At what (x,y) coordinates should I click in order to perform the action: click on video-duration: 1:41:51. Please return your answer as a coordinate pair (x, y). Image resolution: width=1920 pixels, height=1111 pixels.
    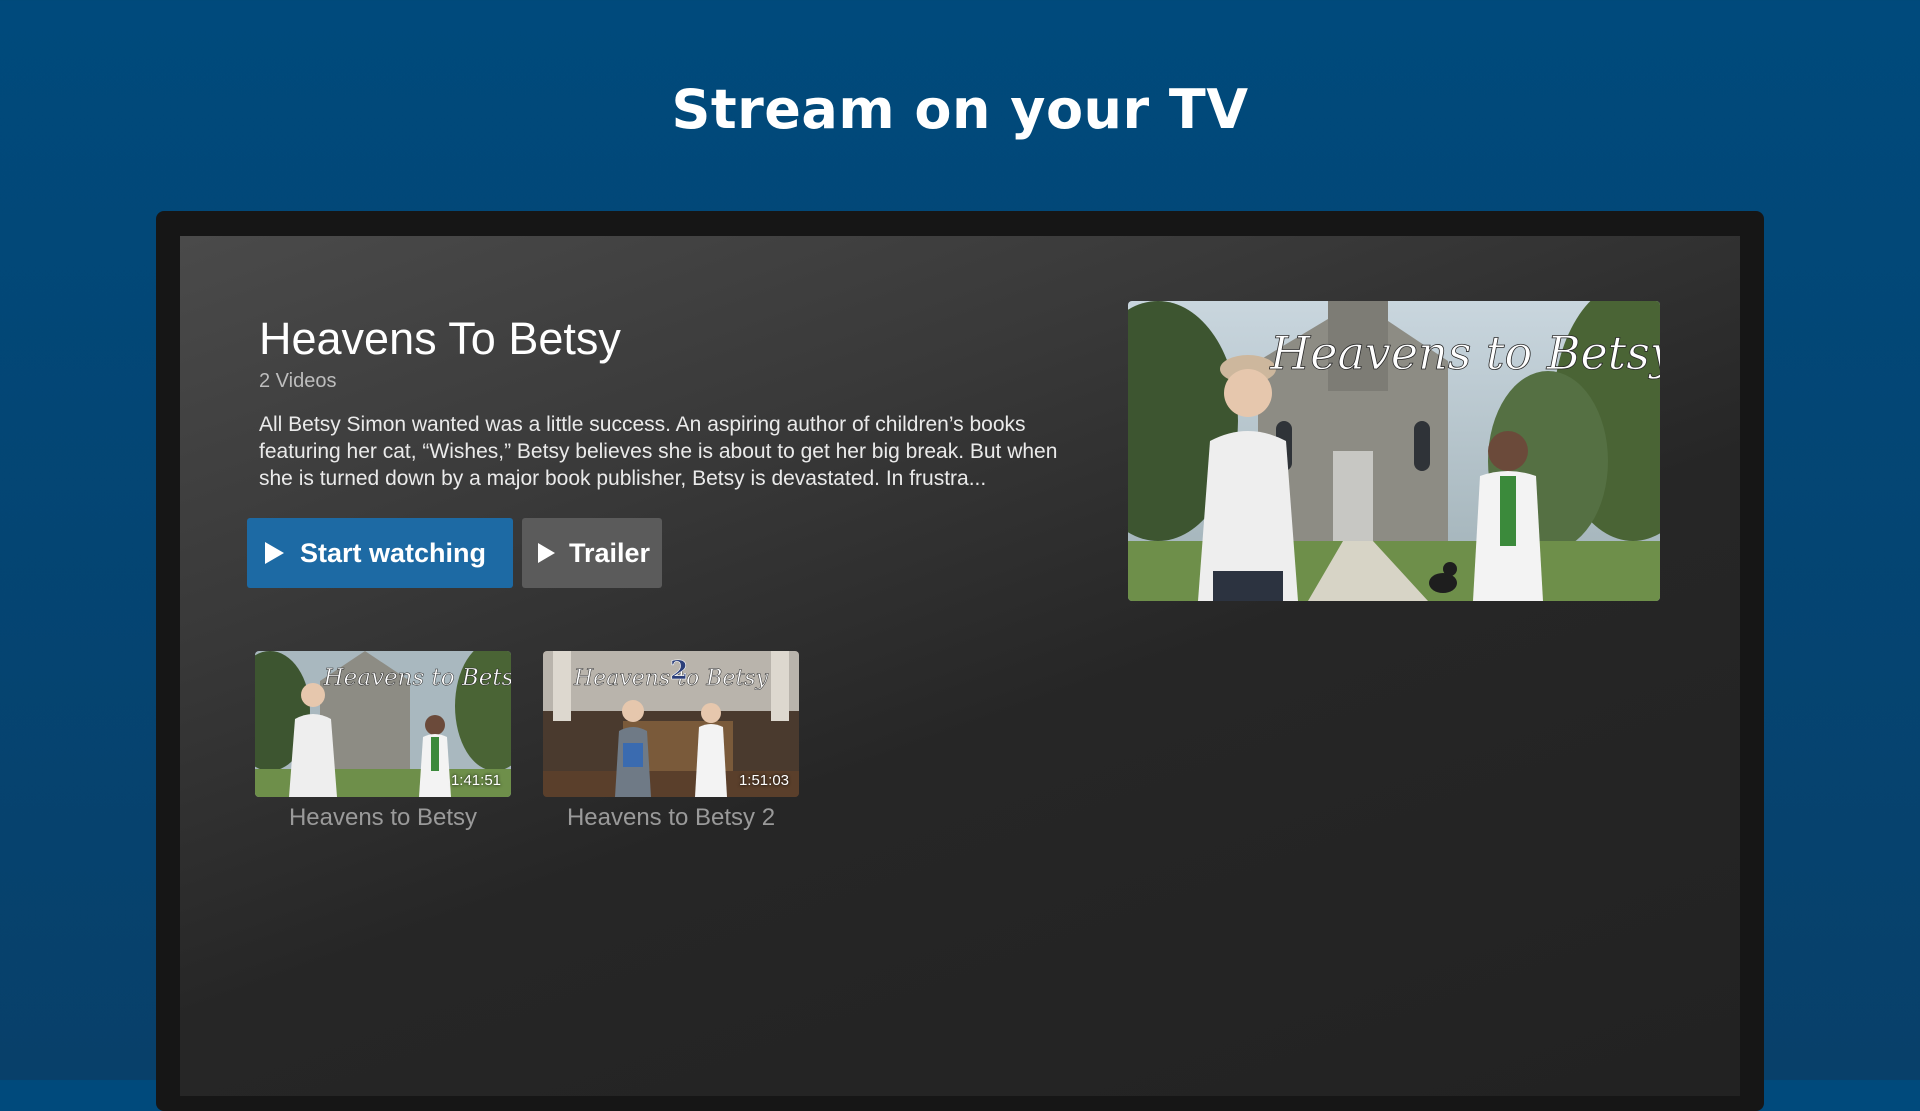
    Looking at the image, I should click on (475, 780).